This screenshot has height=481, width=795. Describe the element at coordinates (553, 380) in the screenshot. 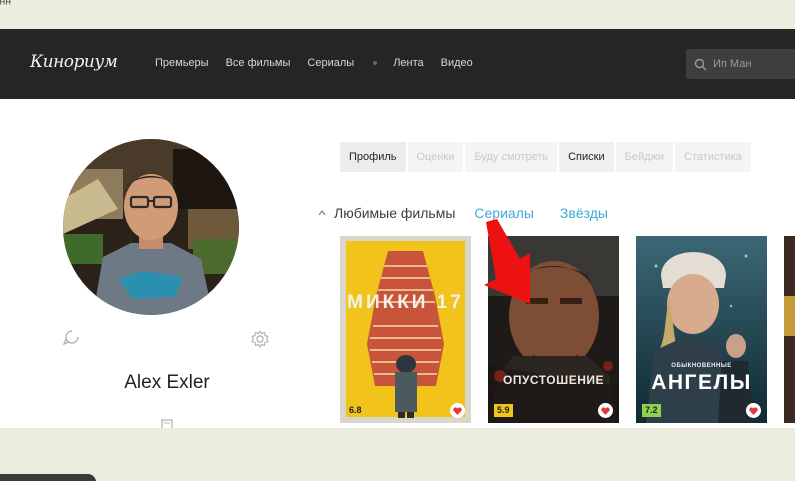

I see `poster-title: ОПУСТОШЕНИЕ` at that location.